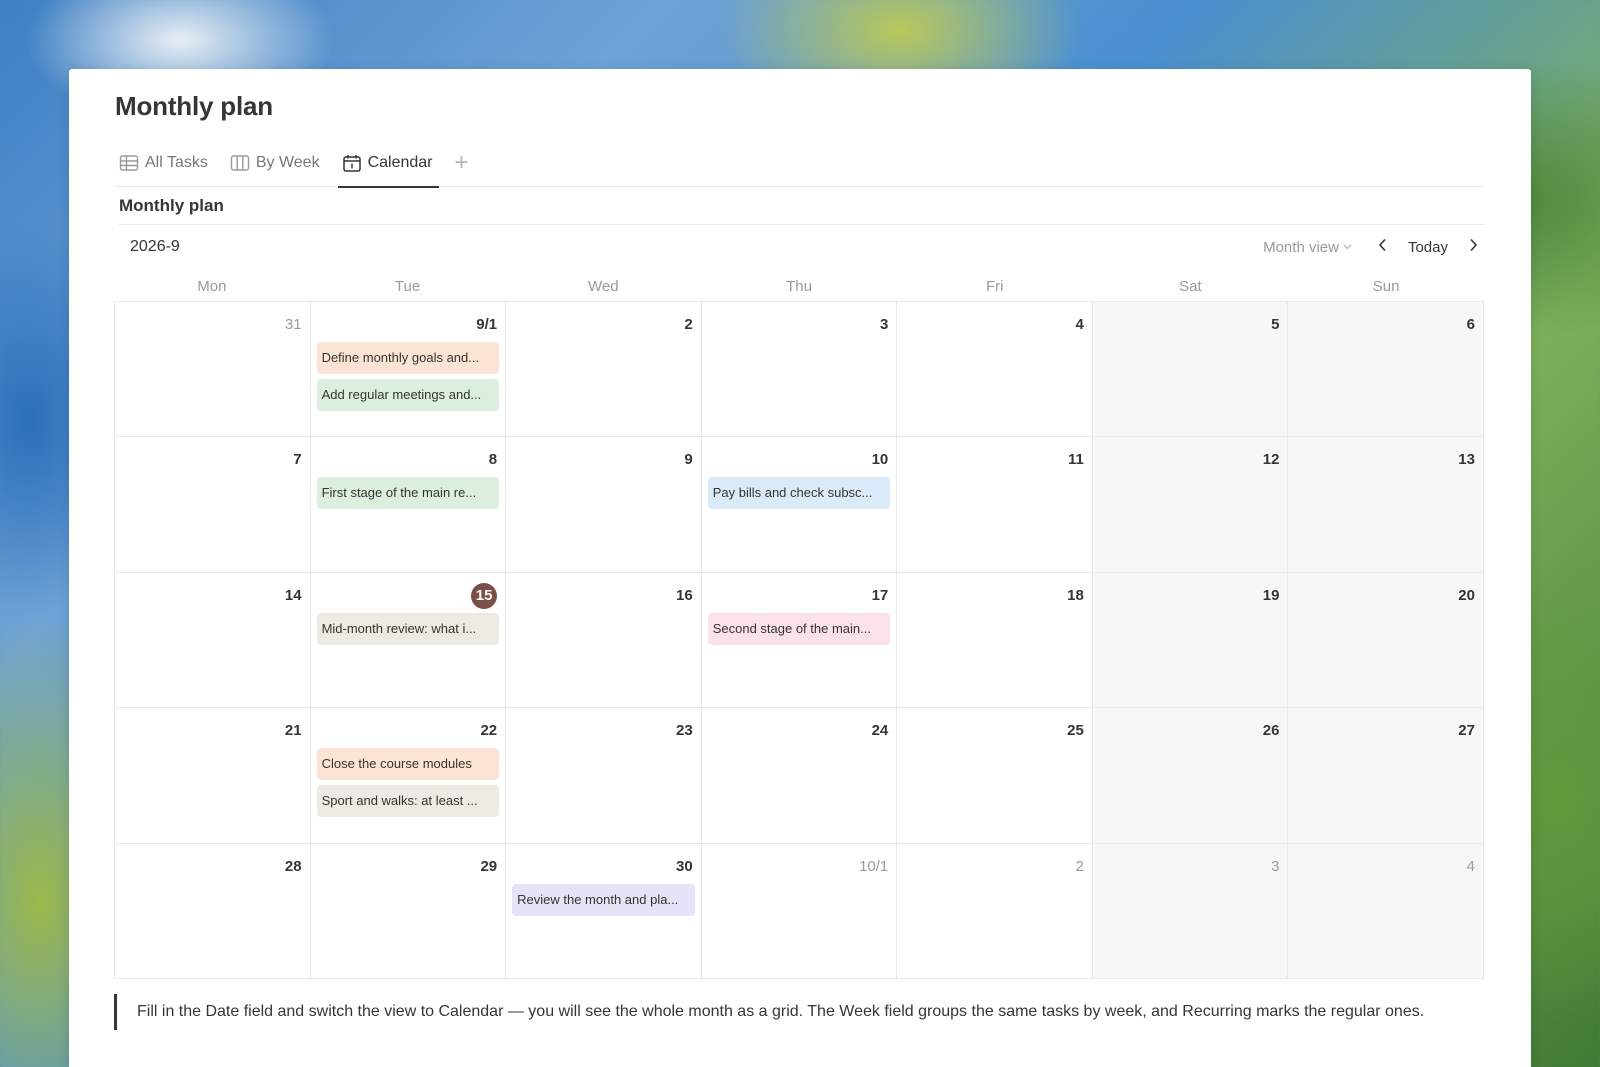  I want to click on next-month-button, so click(1473, 247).